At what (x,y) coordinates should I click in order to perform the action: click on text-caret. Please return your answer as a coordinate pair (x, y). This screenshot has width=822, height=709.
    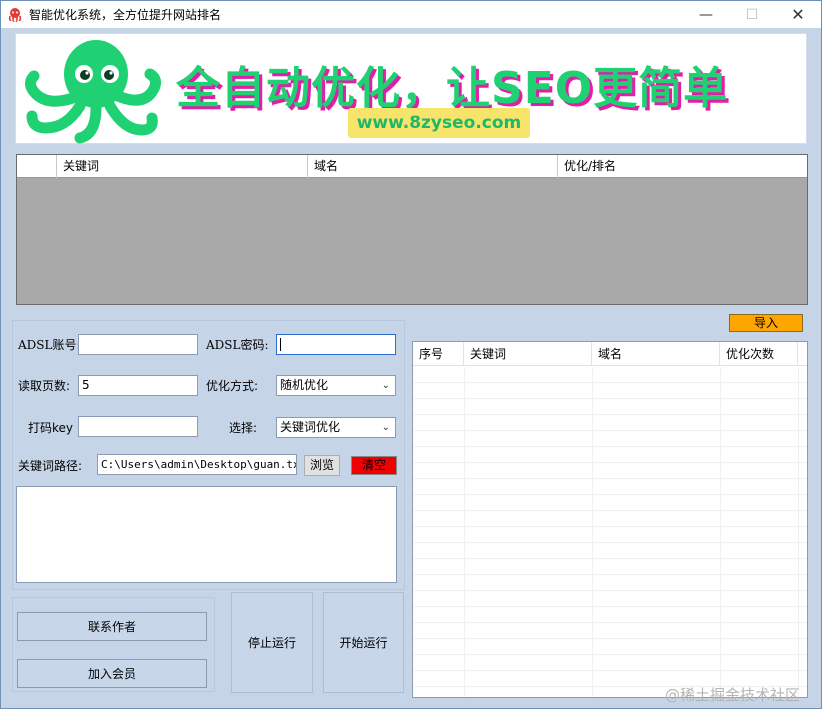
    Looking at the image, I should click on (280, 344).